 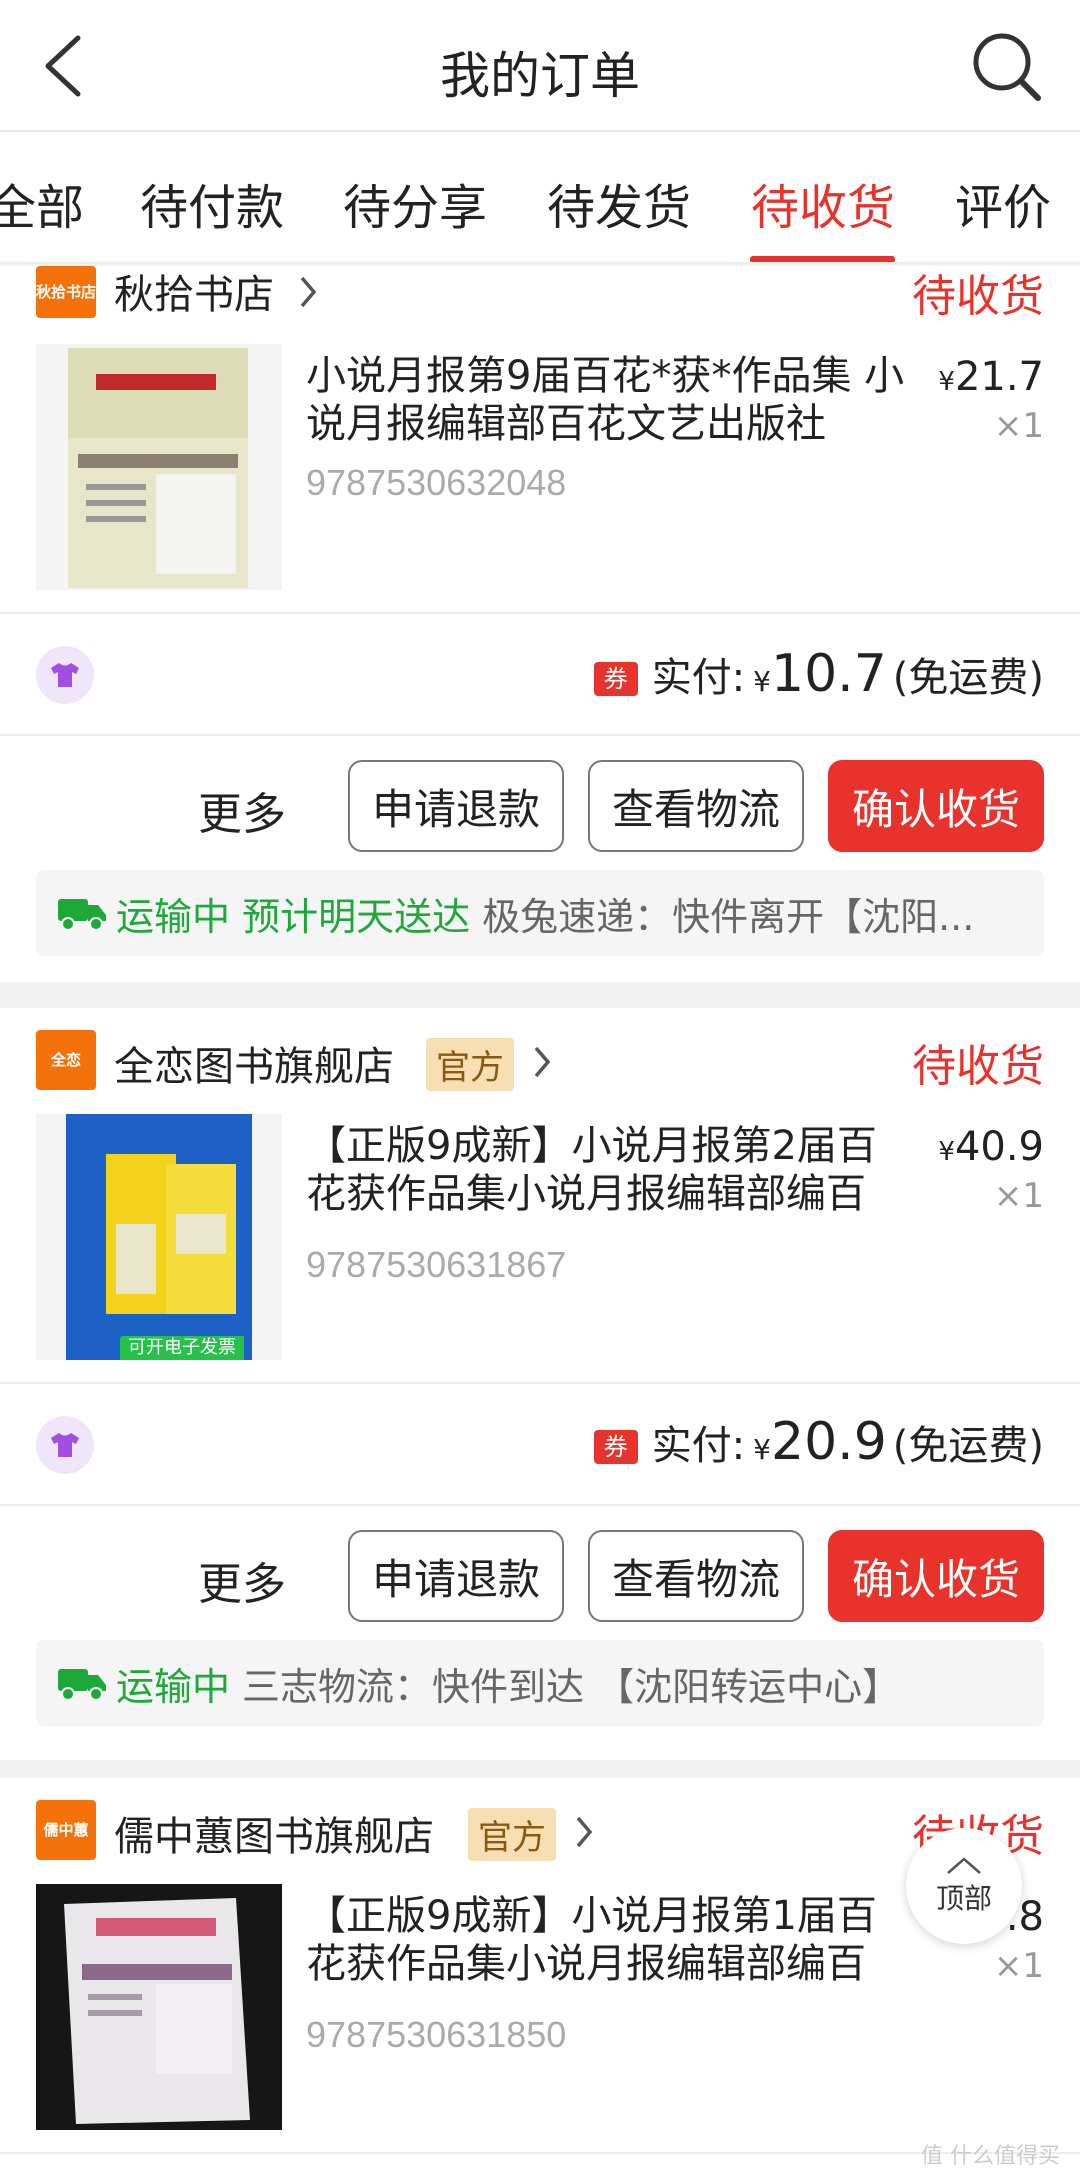 I want to click on shop-logo: 儒中蕙, so click(x=66, y=1830).